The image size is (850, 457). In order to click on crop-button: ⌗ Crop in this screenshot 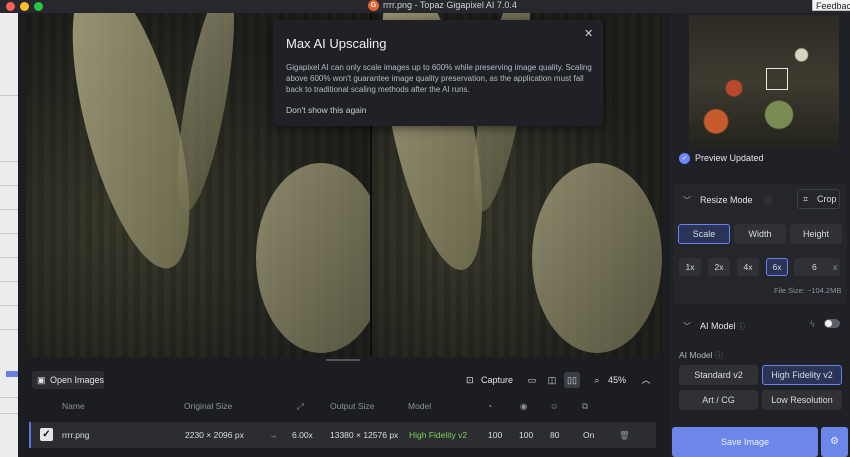, I will do `click(818, 199)`.